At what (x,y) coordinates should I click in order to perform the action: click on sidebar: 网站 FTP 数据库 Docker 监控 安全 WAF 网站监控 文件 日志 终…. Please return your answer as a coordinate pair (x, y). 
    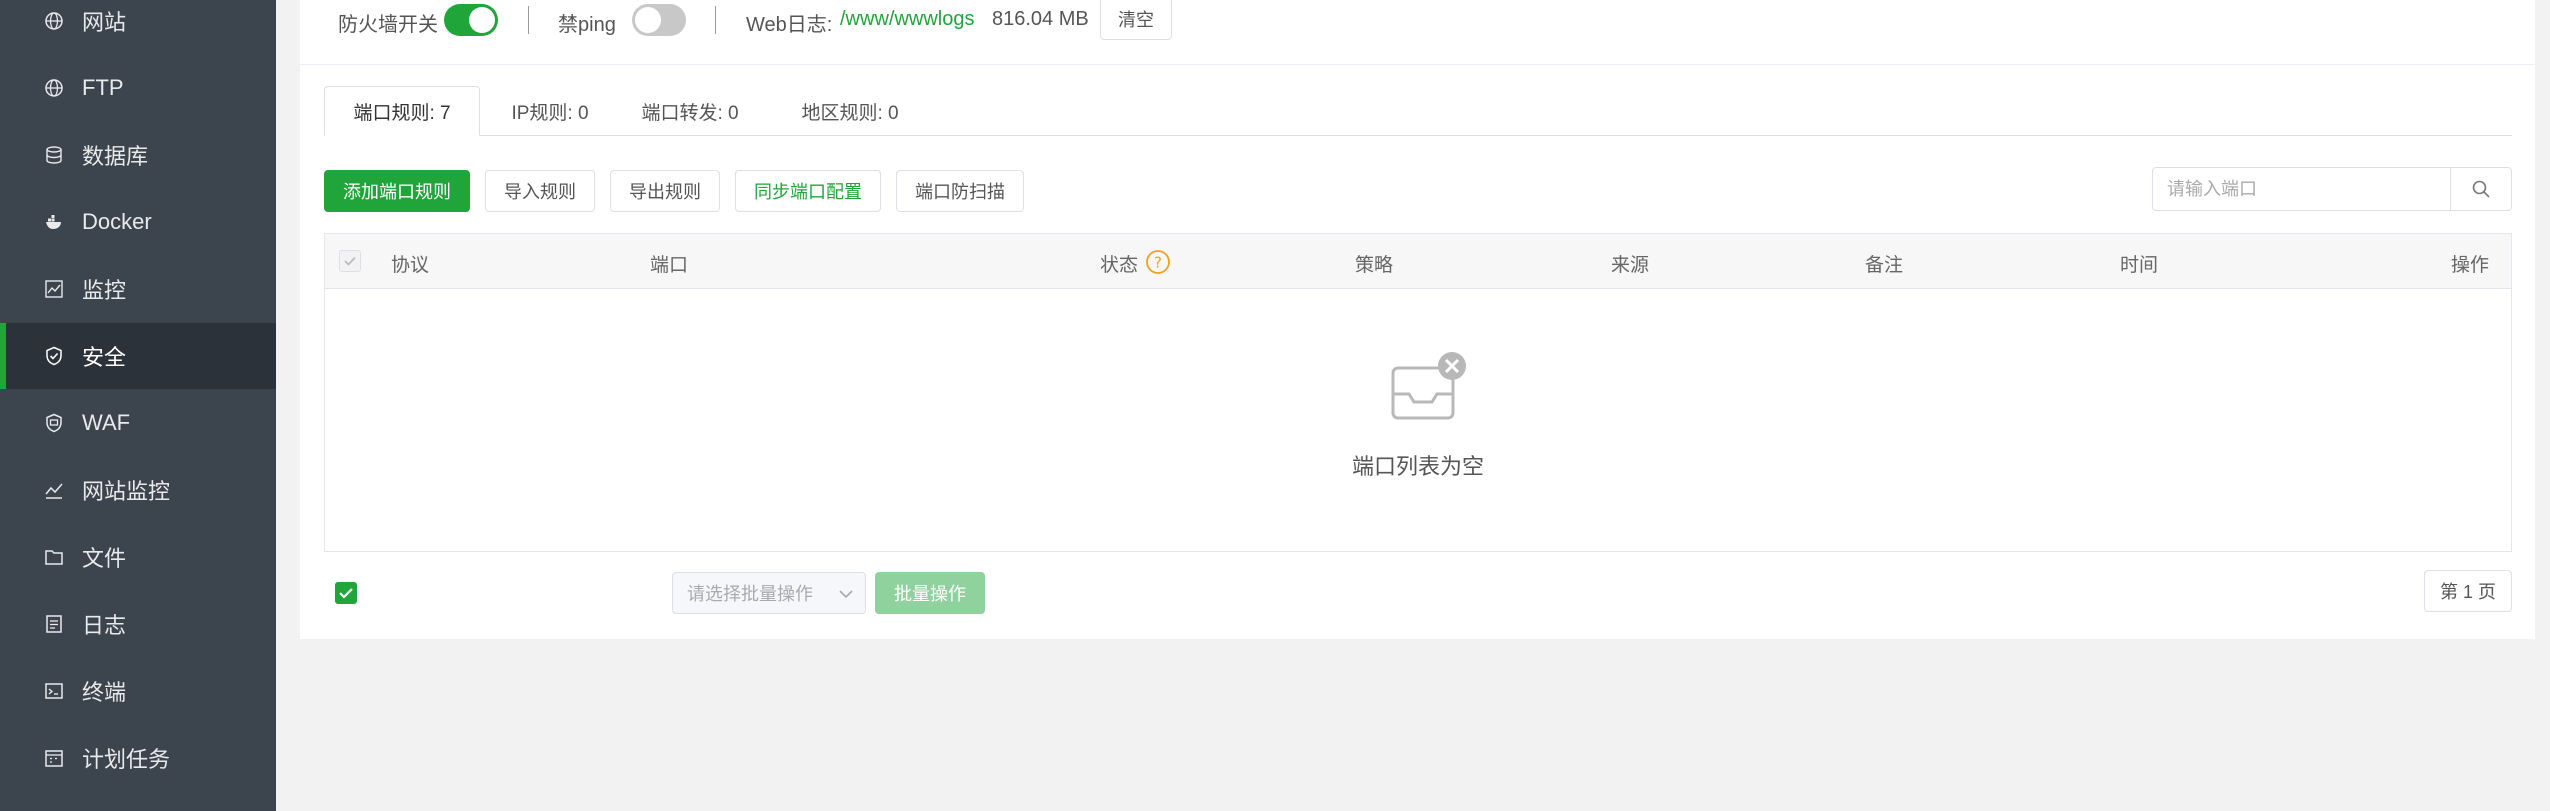
    Looking at the image, I should click on (138, 405).